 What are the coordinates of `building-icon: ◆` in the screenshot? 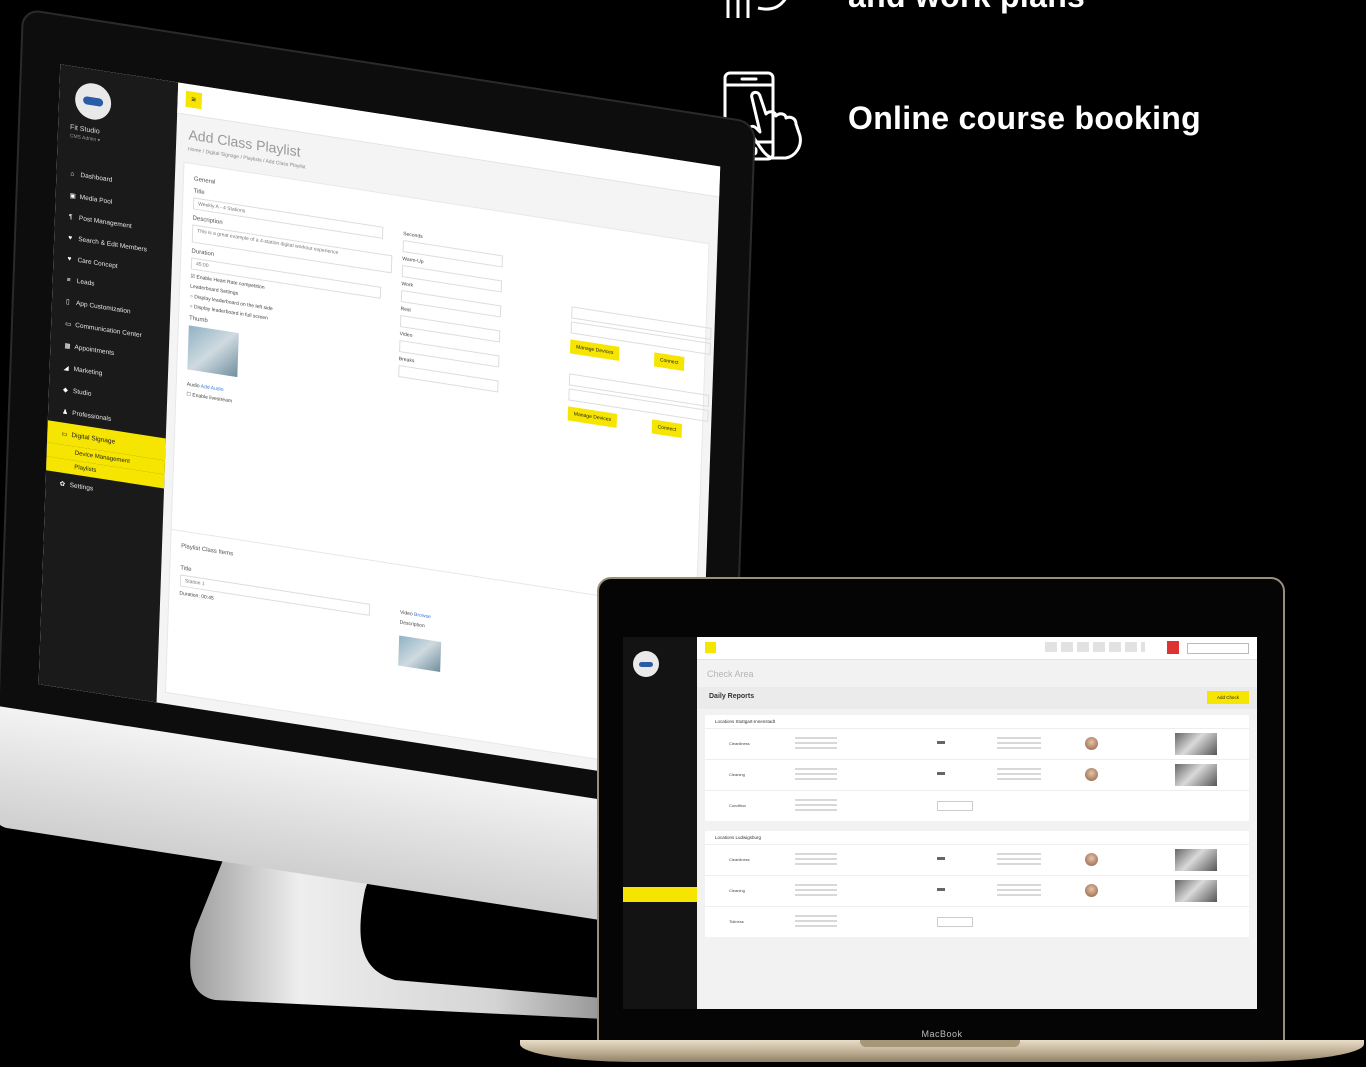 It's located at (65, 390).